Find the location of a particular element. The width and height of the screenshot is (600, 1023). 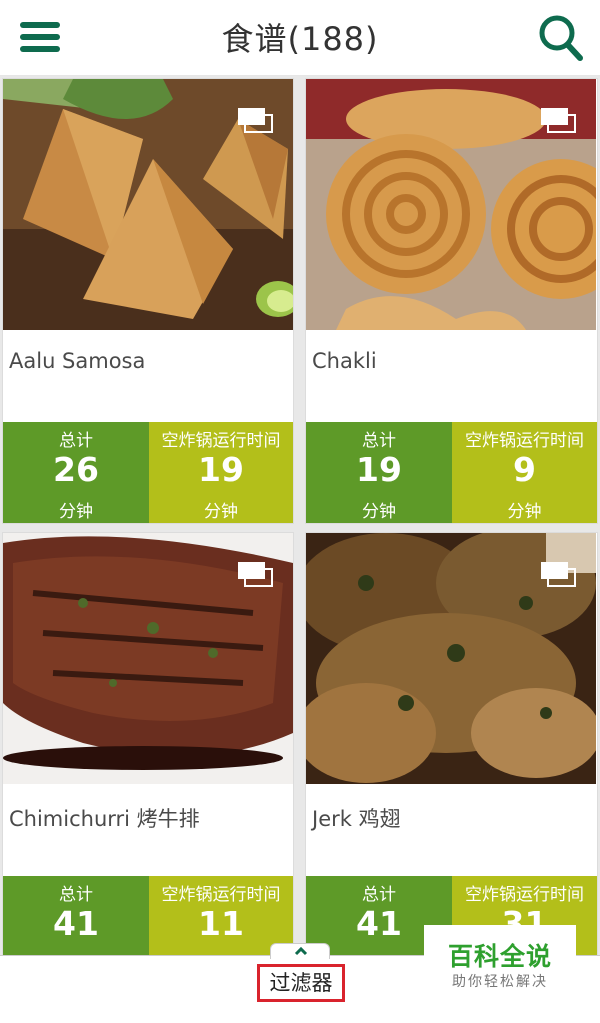

recipe-times: 总计 19 分钟 空炸锅运行时间 9 分钟 is located at coordinates (451, 472).